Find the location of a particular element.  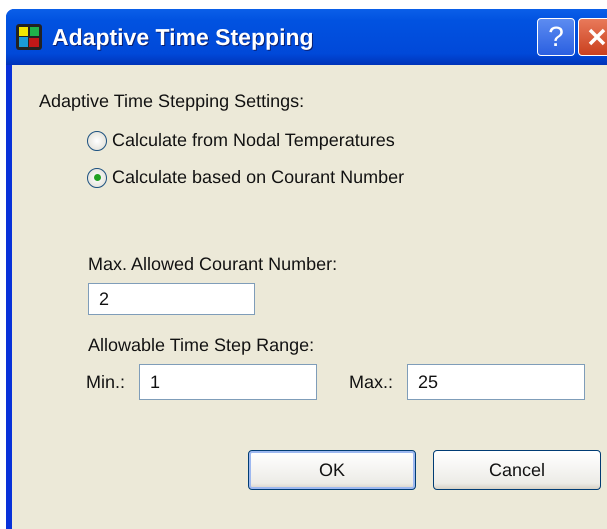

radio-option: Calculate from Nodal Temperatures is located at coordinates (347, 140).